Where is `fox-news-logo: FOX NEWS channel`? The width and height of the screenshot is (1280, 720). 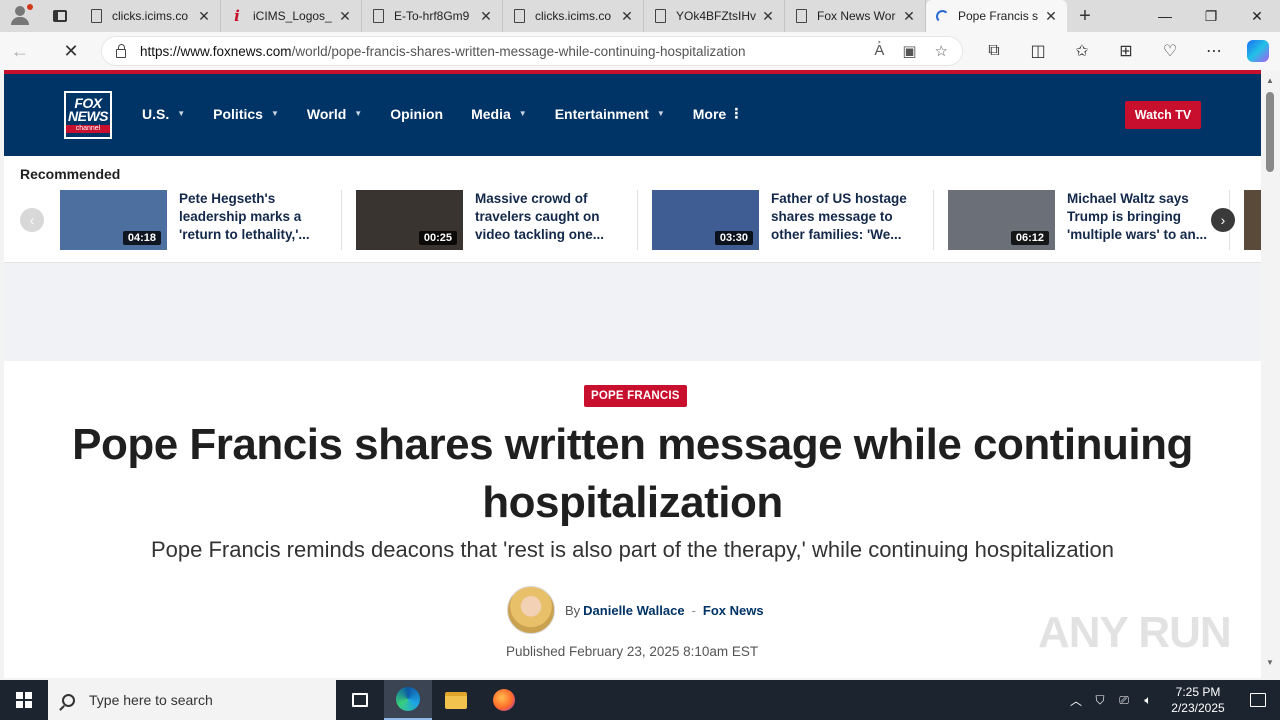
fox-news-logo: FOX NEWS channel is located at coordinates (88, 115).